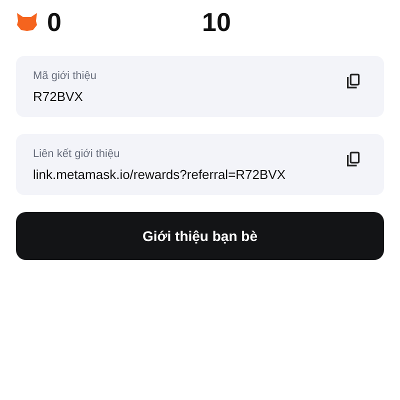  Describe the element at coordinates (27, 22) in the screenshot. I see `fox-icon` at that location.